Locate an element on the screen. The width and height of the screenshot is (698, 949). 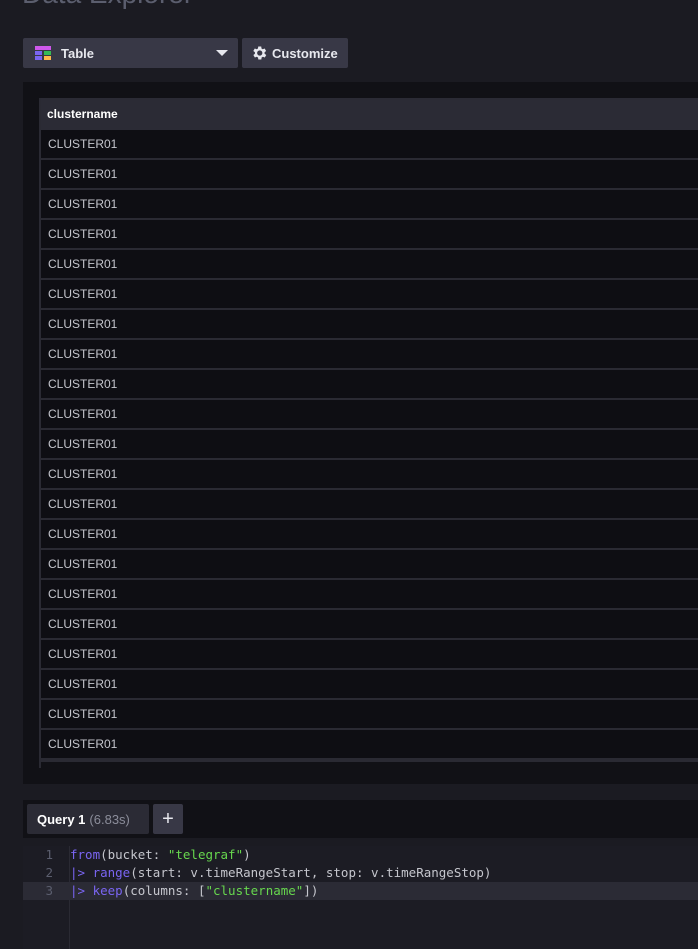
code-text: |> keep(columns: ["clustername"]) is located at coordinates (194, 891).